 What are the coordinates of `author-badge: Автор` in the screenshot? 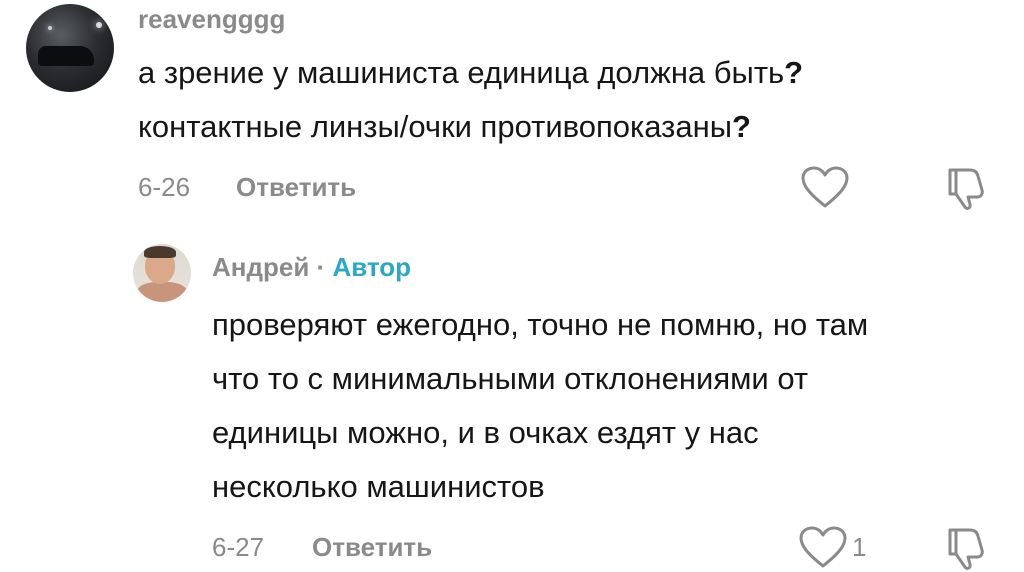 It's located at (372, 267).